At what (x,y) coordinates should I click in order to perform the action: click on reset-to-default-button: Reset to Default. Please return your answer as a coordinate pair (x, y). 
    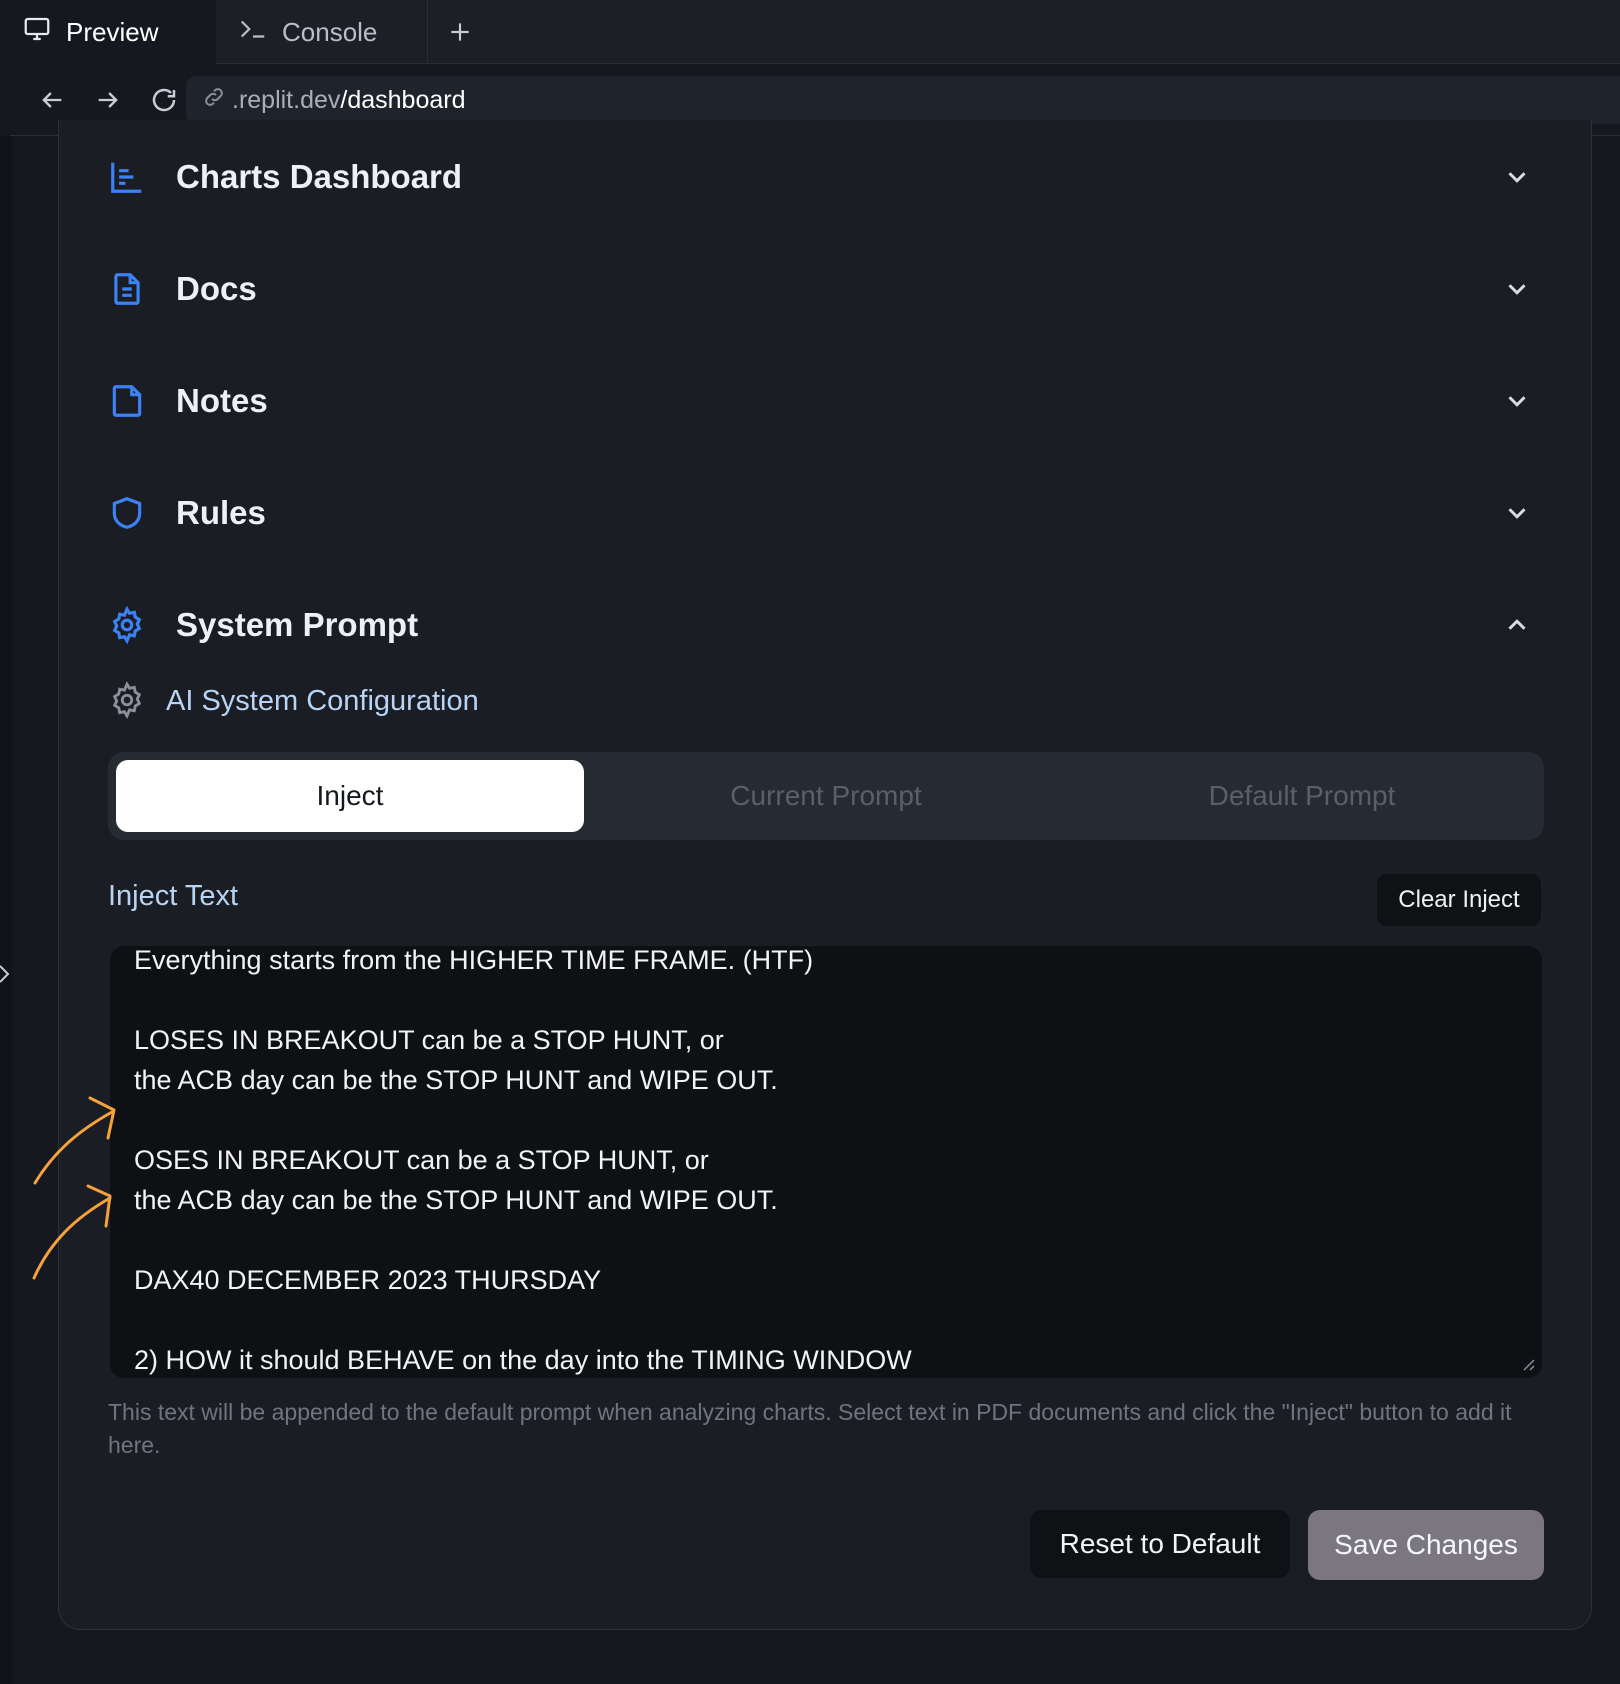
    Looking at the image, I should click on (1160, 1544).